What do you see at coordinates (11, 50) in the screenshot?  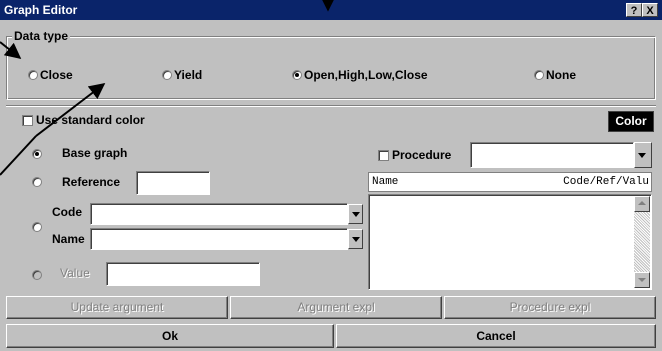 I see `arrow-data-type` at bounding box center [11, 50].